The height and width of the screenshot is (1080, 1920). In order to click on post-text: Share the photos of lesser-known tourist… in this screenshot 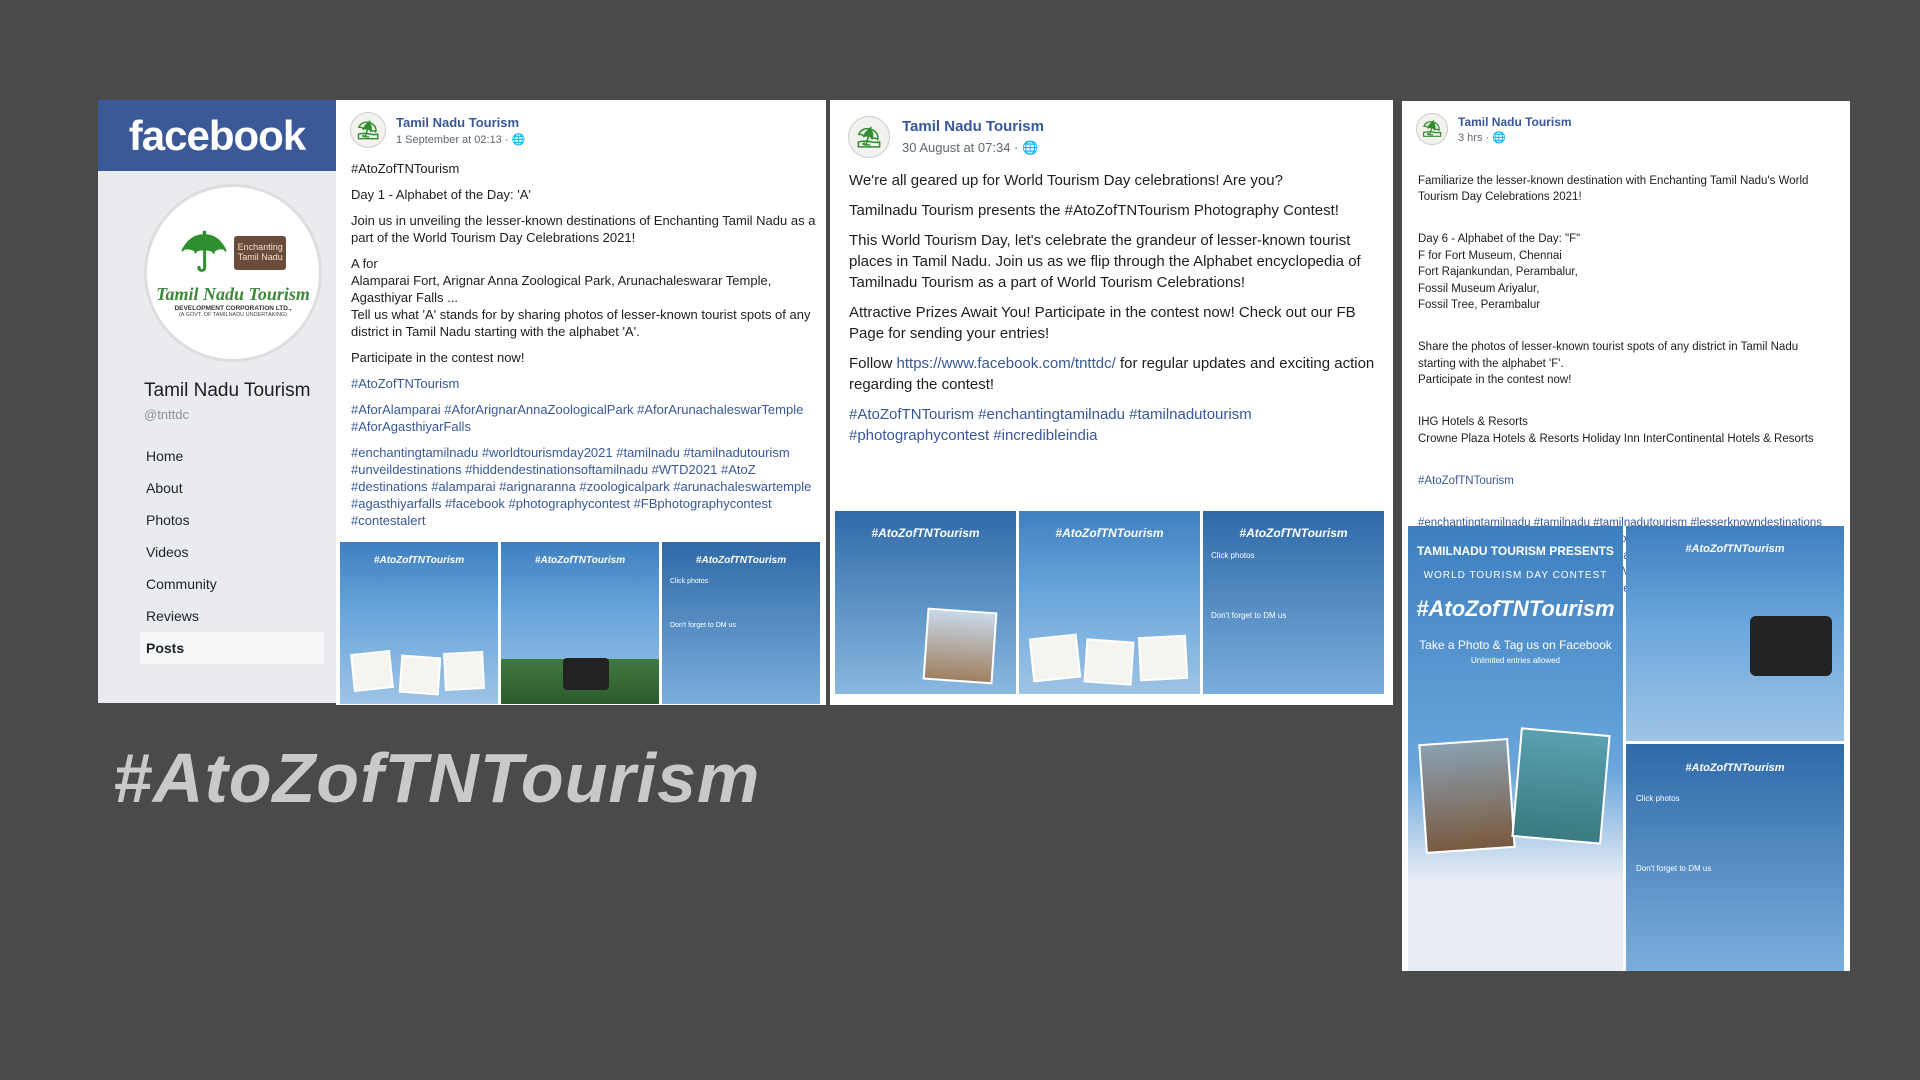, I will do `click(1608, 363)`.